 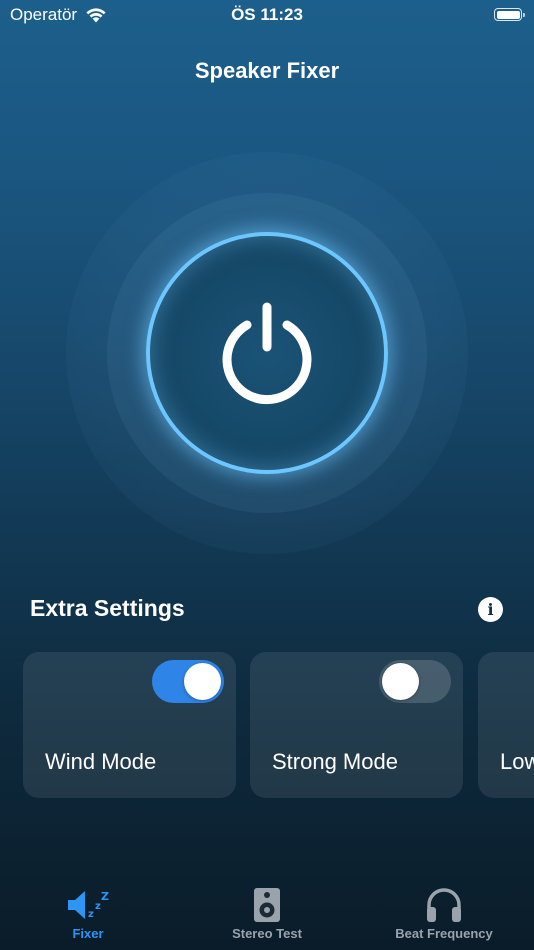 I want to click on tab-bar: z z Z Fixer Stereo Test Beat Frequency, so click(x=267, y=915).